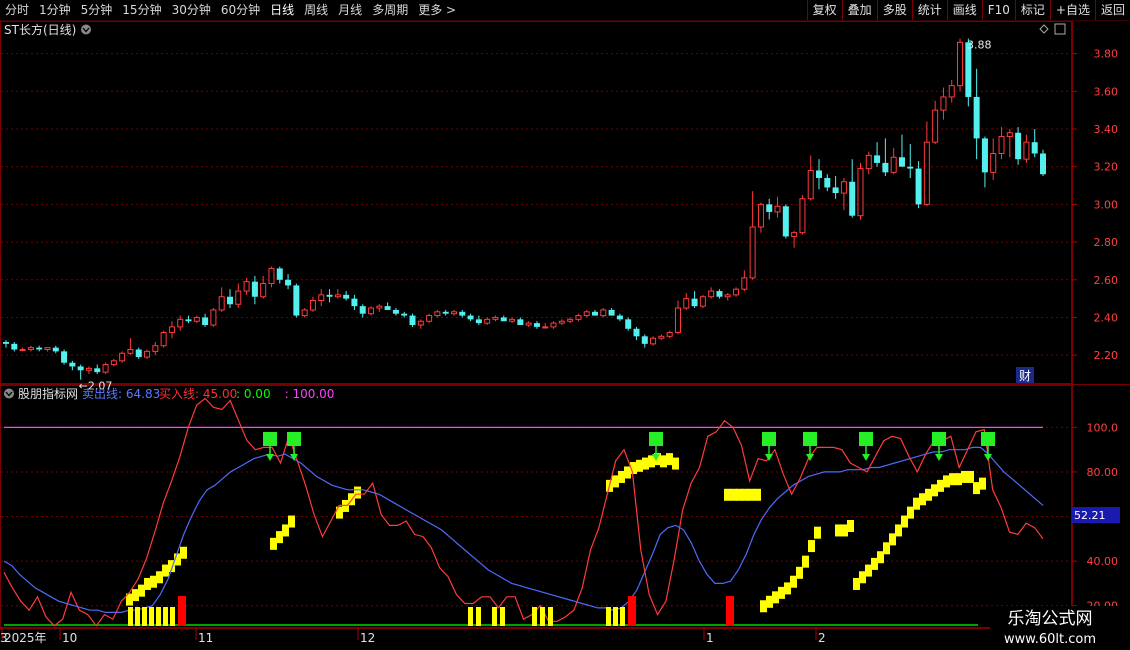 The image size is (1130, 650). I want to click on toolbar-button-6: 标记, so click(1032, 10).